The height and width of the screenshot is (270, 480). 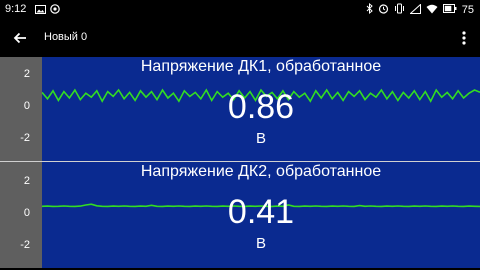 I want to click on overflow-menu-button, so click(x=464, y=38).